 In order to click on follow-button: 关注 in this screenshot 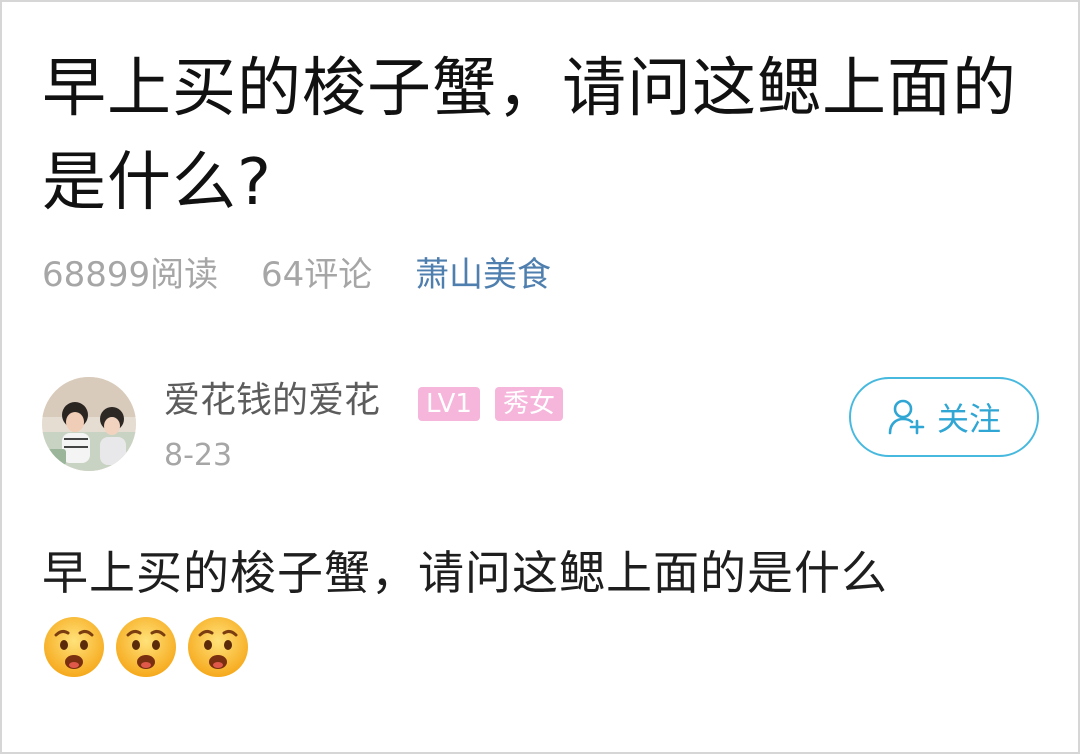, I will do `click(944, 417)`.